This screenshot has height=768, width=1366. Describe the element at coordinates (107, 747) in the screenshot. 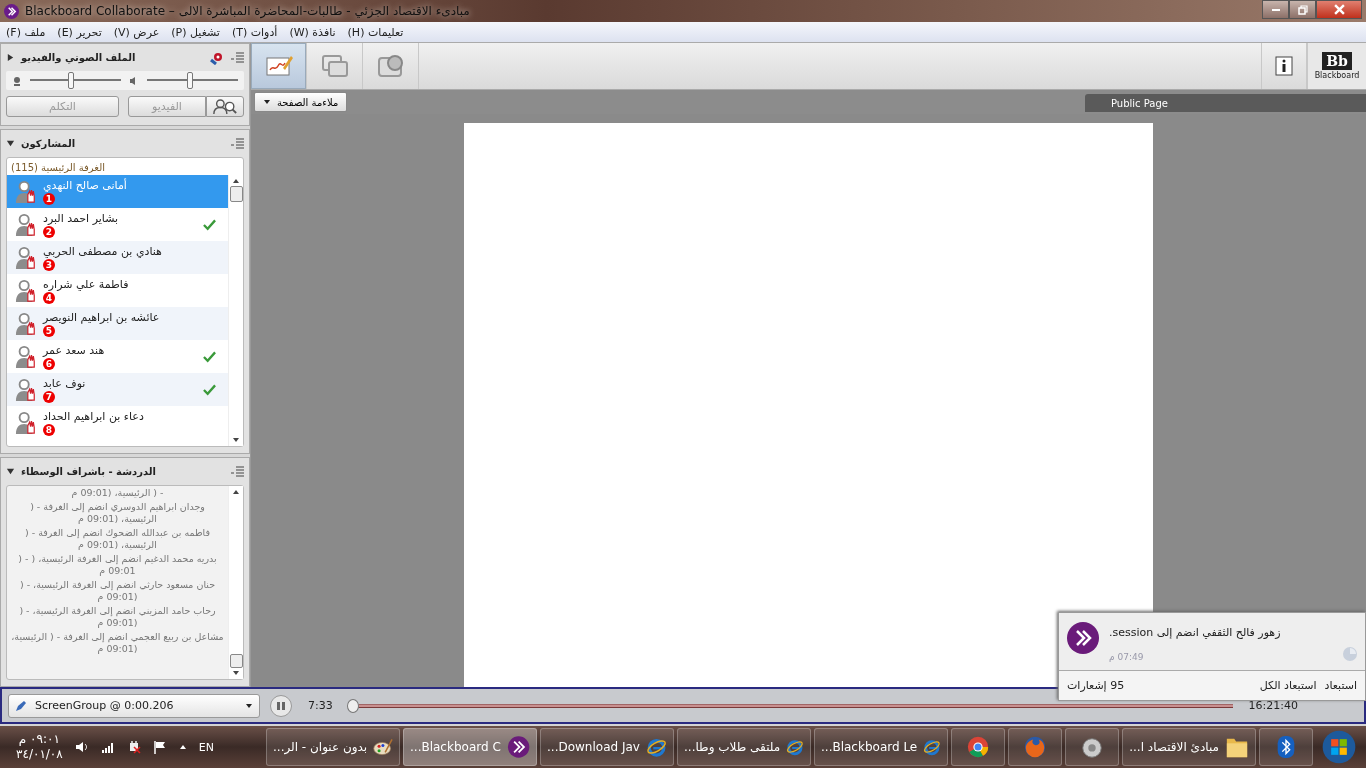

I see `signal-icon` at that location.